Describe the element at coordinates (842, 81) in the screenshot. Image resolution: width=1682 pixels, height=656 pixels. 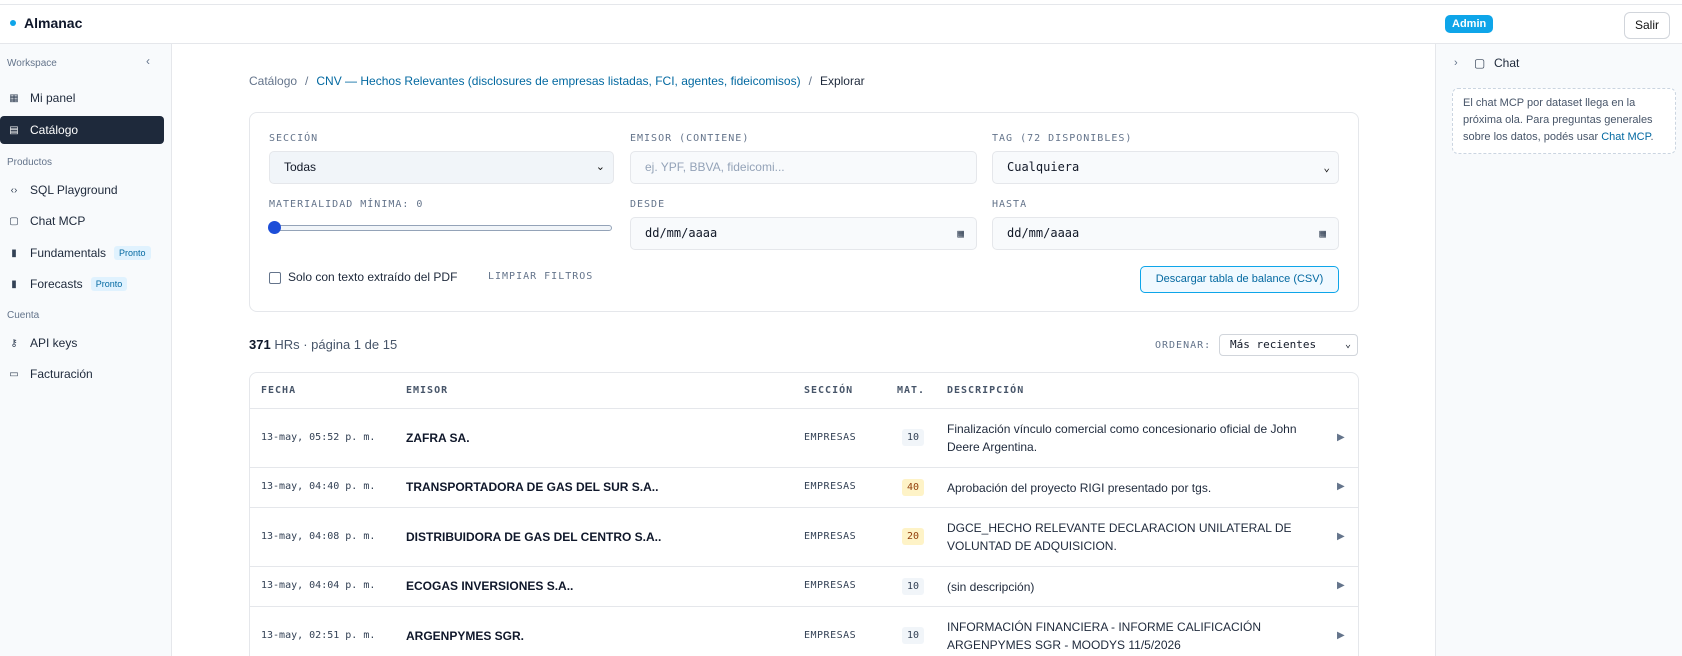
I see `breadcrumb-current: Explorar` at that location.